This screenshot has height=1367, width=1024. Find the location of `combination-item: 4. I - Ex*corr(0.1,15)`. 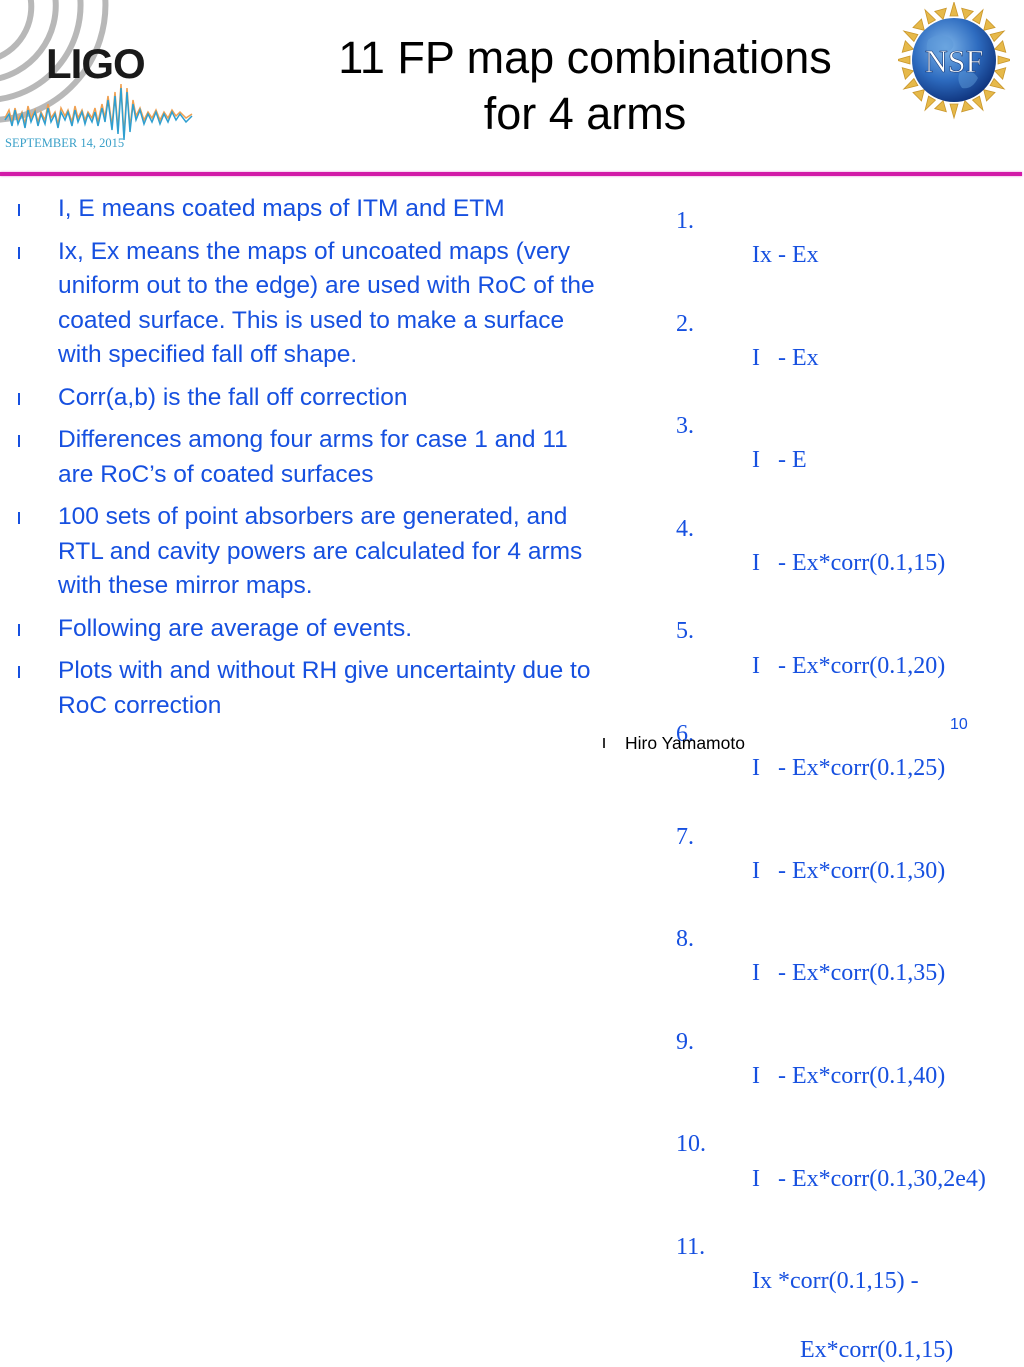

combination-item: 4. I - Ex*corr(0.1,15) is located at coordinates (848, 563).